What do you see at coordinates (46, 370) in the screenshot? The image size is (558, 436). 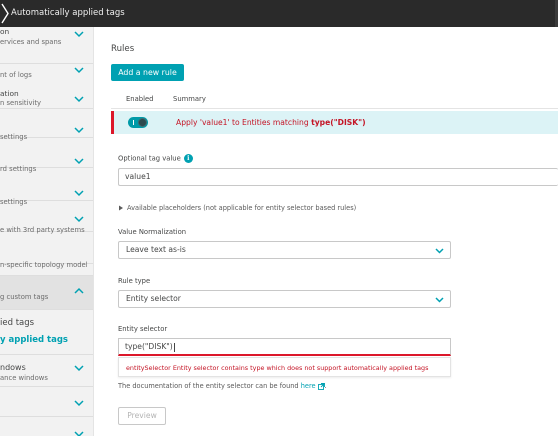 I see `sidebar-item-9: ndows ance windows` at bounding box center [46, 370].